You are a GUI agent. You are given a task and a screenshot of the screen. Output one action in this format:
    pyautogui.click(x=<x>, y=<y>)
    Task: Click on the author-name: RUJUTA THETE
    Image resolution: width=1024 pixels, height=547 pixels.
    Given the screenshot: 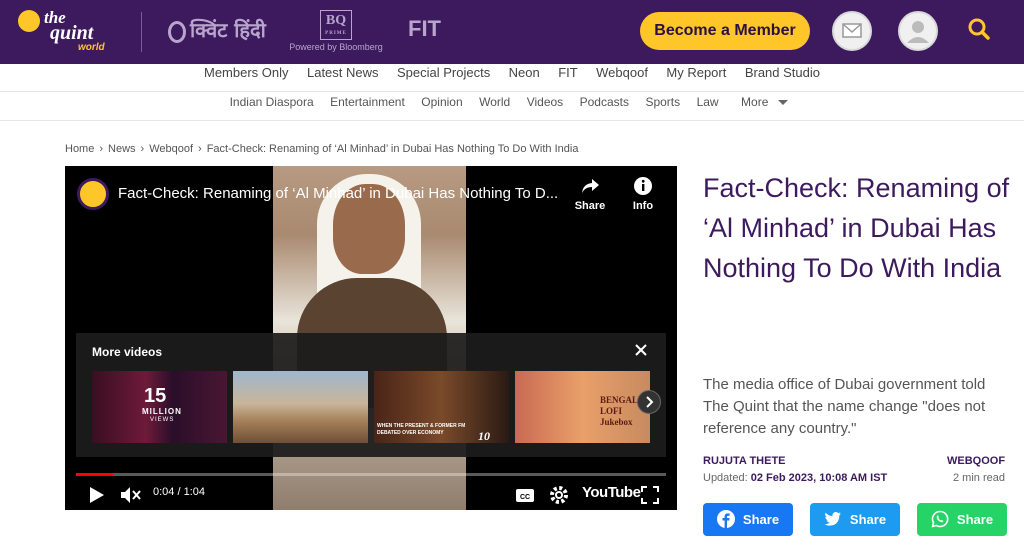 What is the action you would take?
    pyautogui.click(x=744, y=461)
    